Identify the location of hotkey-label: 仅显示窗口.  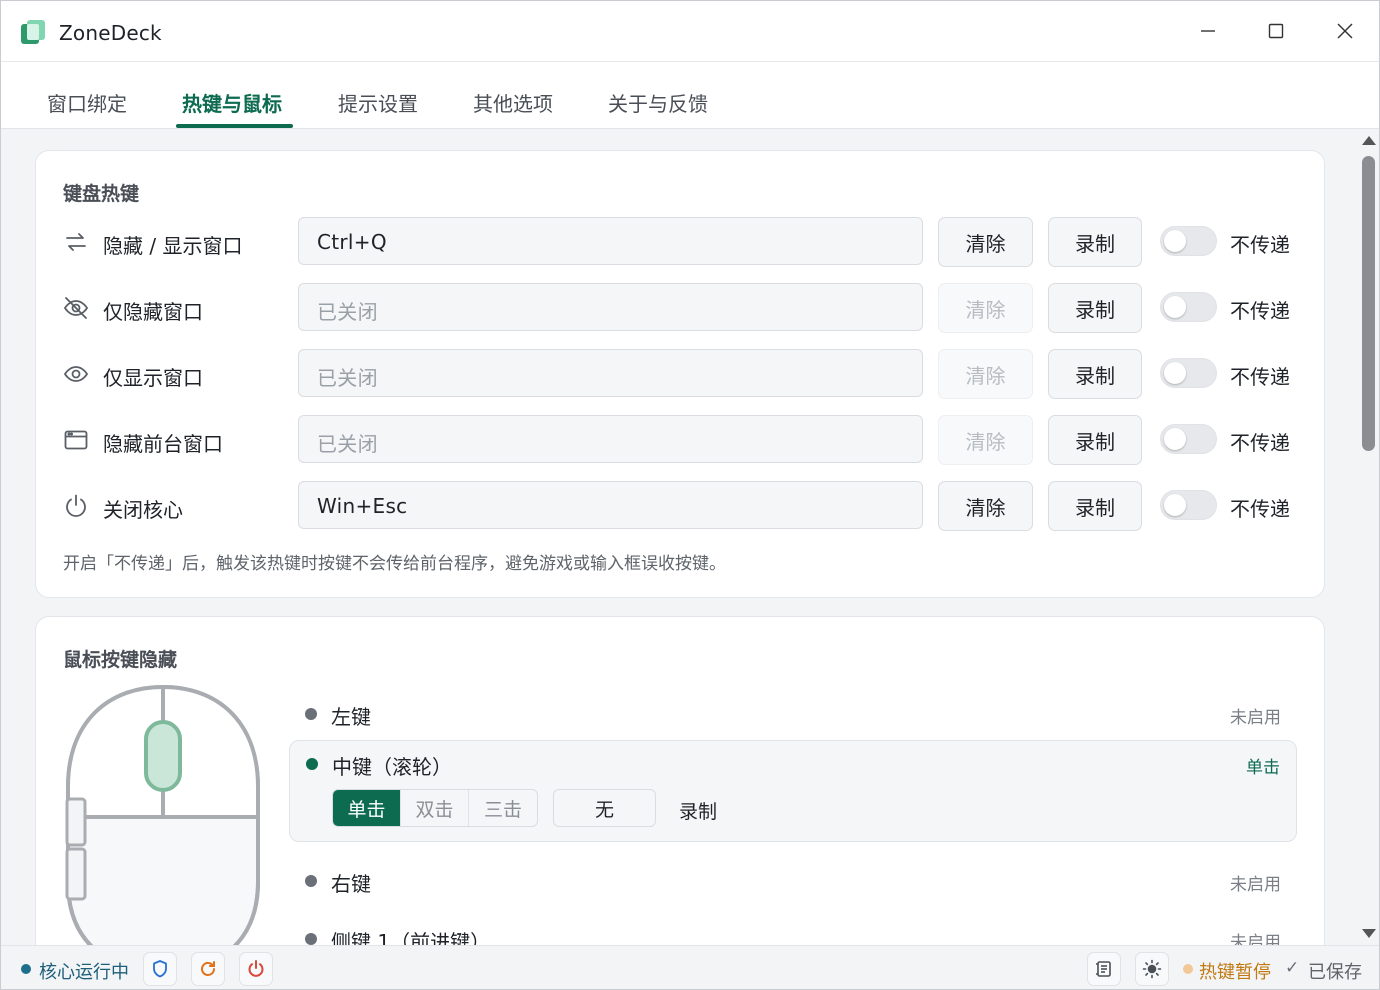
(153, 378).